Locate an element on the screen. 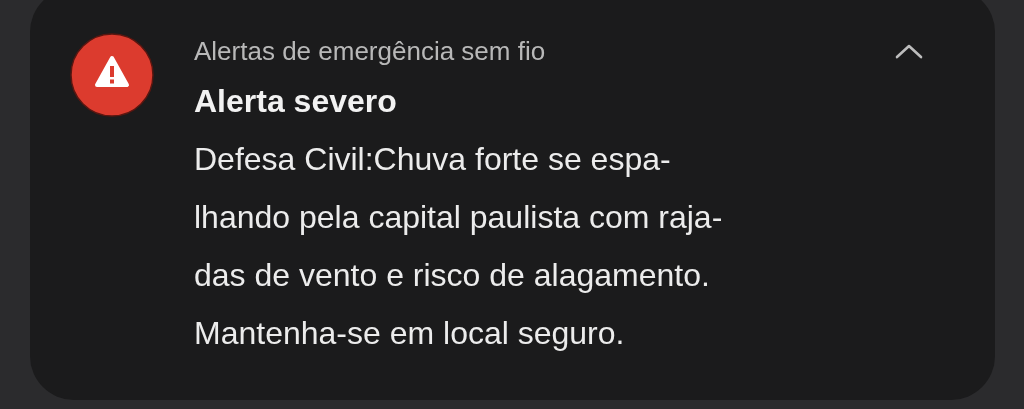 This screenshot has width=1024, height=409. app-name: Alertas de emergência sem fio is located at coordinates (370, 51).